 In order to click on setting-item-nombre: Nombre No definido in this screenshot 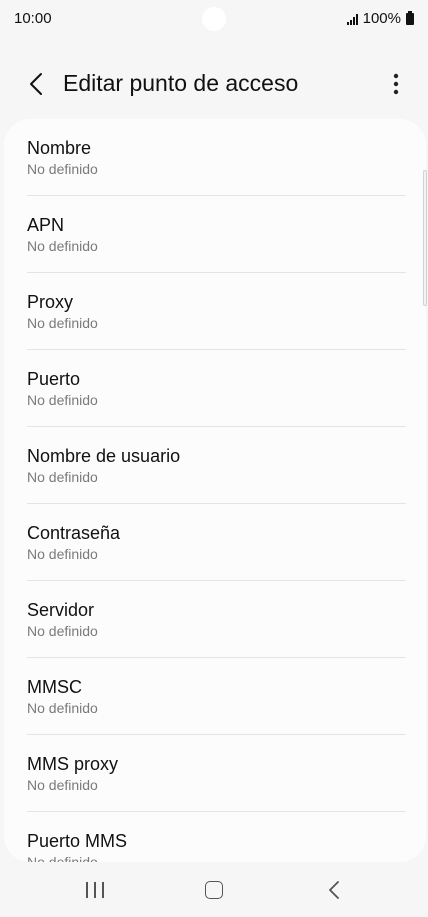, I will do `click(215, 157)`.